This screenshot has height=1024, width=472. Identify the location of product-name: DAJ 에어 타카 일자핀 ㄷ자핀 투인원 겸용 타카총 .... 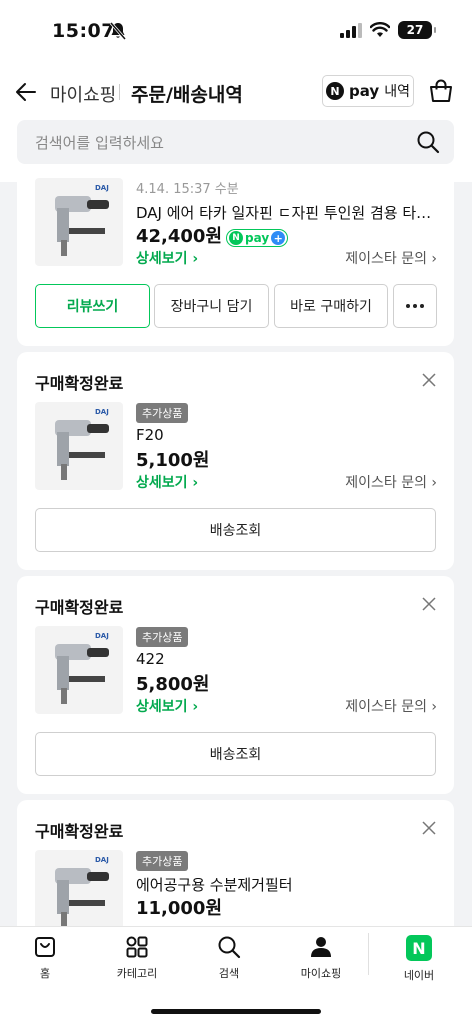
(286, 212).